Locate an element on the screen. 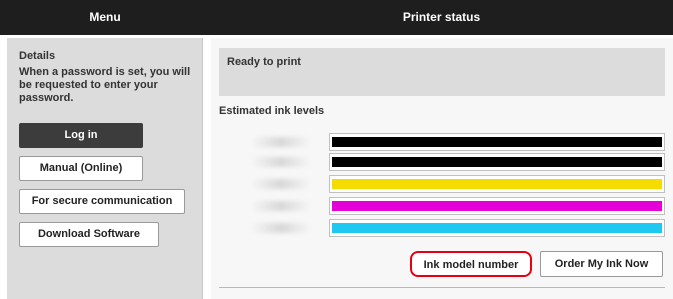  printer-status-title: Printer status is located at coordinates (441, 17).